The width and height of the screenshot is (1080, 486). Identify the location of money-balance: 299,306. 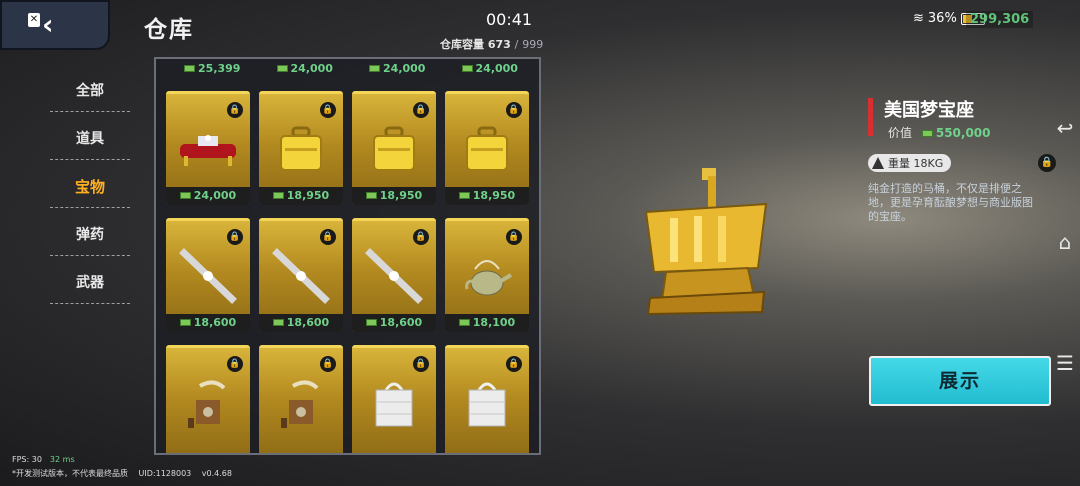
(1000, 19).